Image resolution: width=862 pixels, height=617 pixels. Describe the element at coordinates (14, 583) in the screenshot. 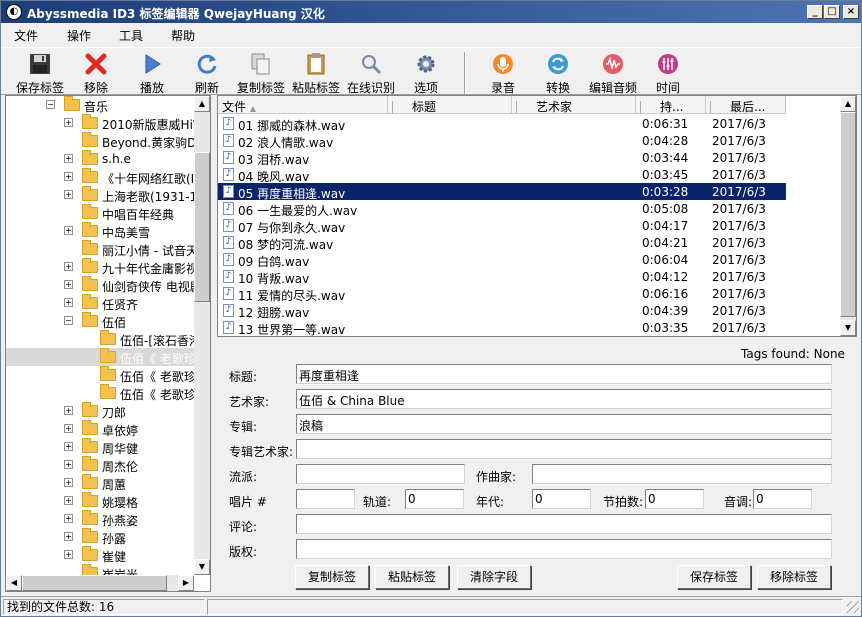

I see `tree-scroll-left-button: ◀` at that location.